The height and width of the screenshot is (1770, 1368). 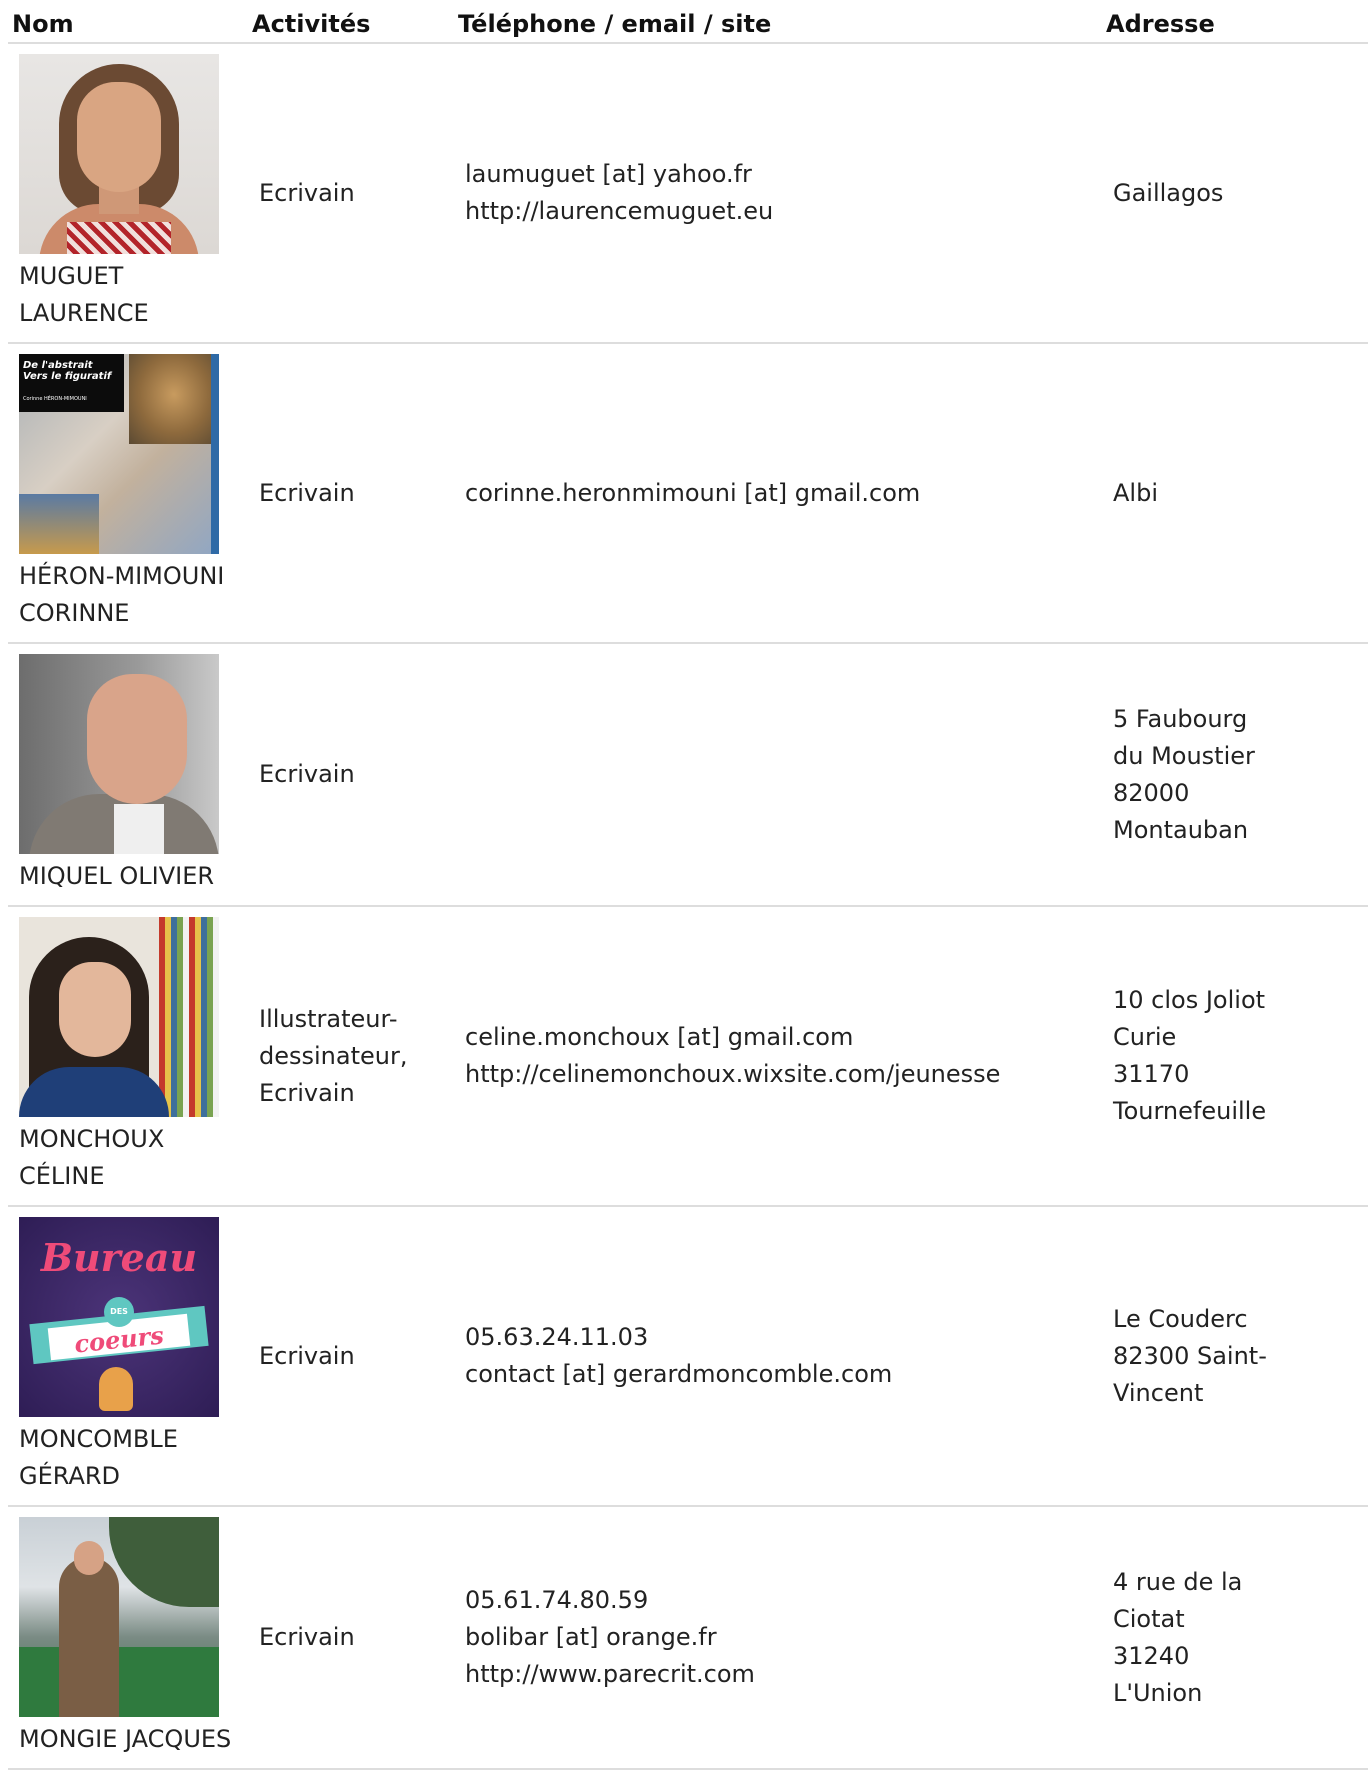 I want to click on address-line: Tournefeuille, so click(x=1190, y=1111).